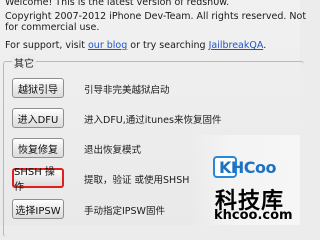 The image size is (320, 240). What do you see at coordinates (107, 45) in the screenshot?
I see `blog-link: our blog` at bounding box center [107, 45].